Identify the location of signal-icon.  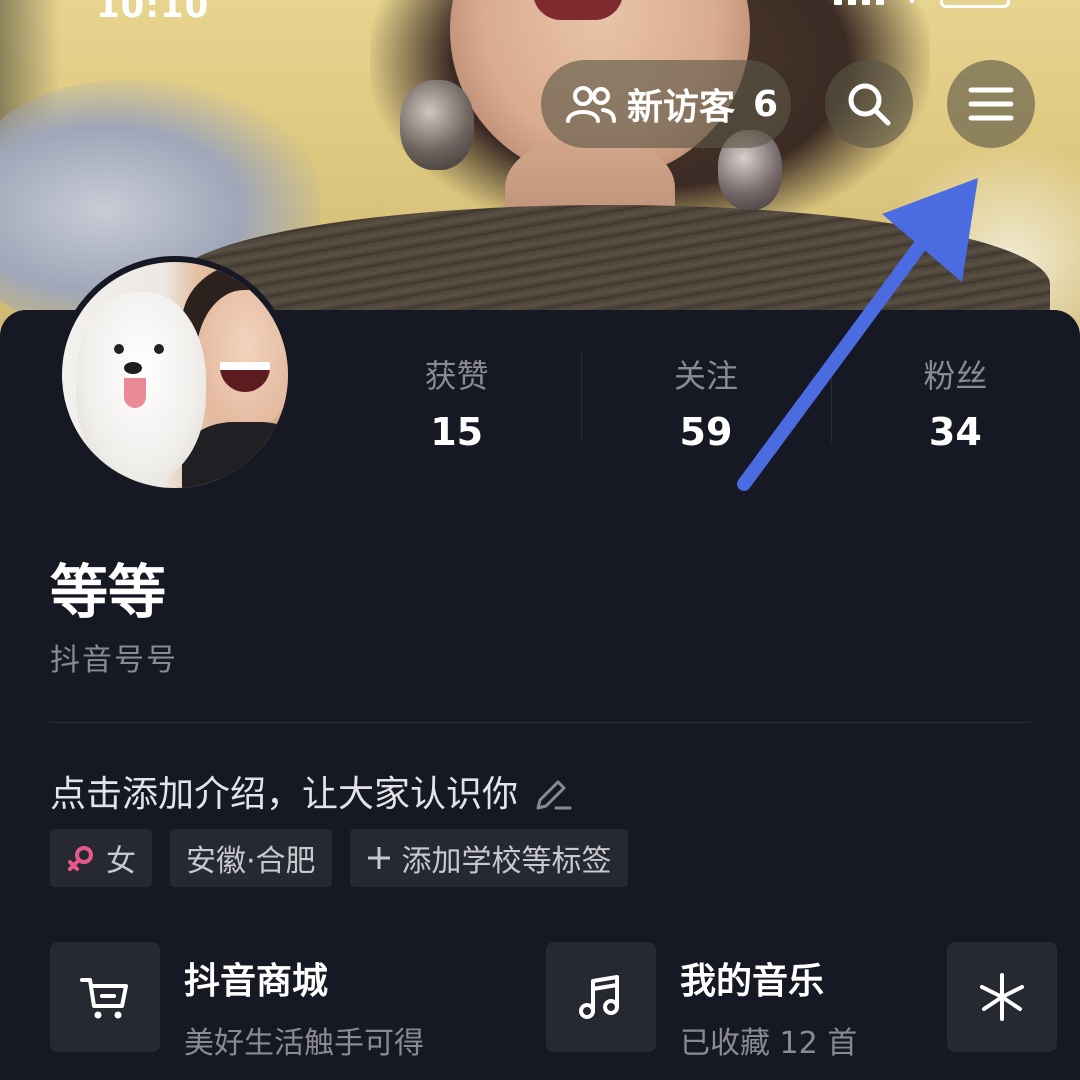
(859, 2).